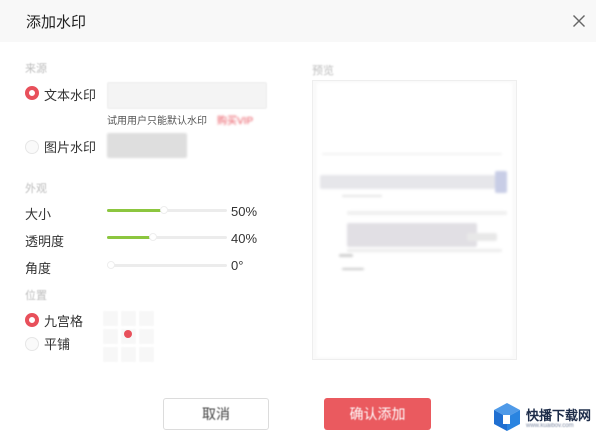 This screenshot has height=448, width=596. Describe the element at coordinates (130, 237) in the screenshot. I see `opacity-slider-fill` at that location.